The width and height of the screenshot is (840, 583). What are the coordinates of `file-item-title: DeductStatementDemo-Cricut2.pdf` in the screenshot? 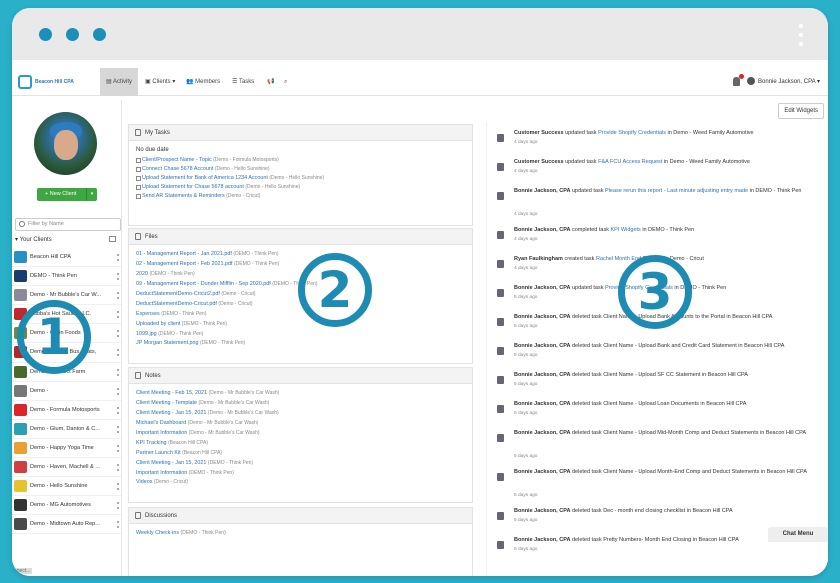 It's located at (178, 294).